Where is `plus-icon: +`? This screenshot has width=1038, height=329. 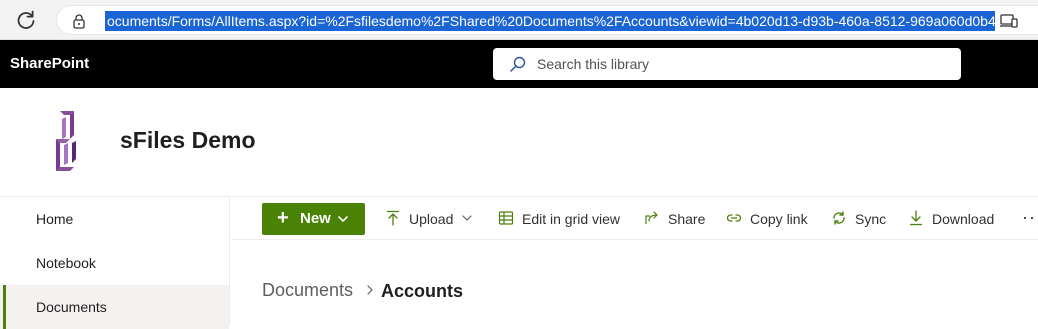
plus-icon: + is located at coordinates (283, 218).